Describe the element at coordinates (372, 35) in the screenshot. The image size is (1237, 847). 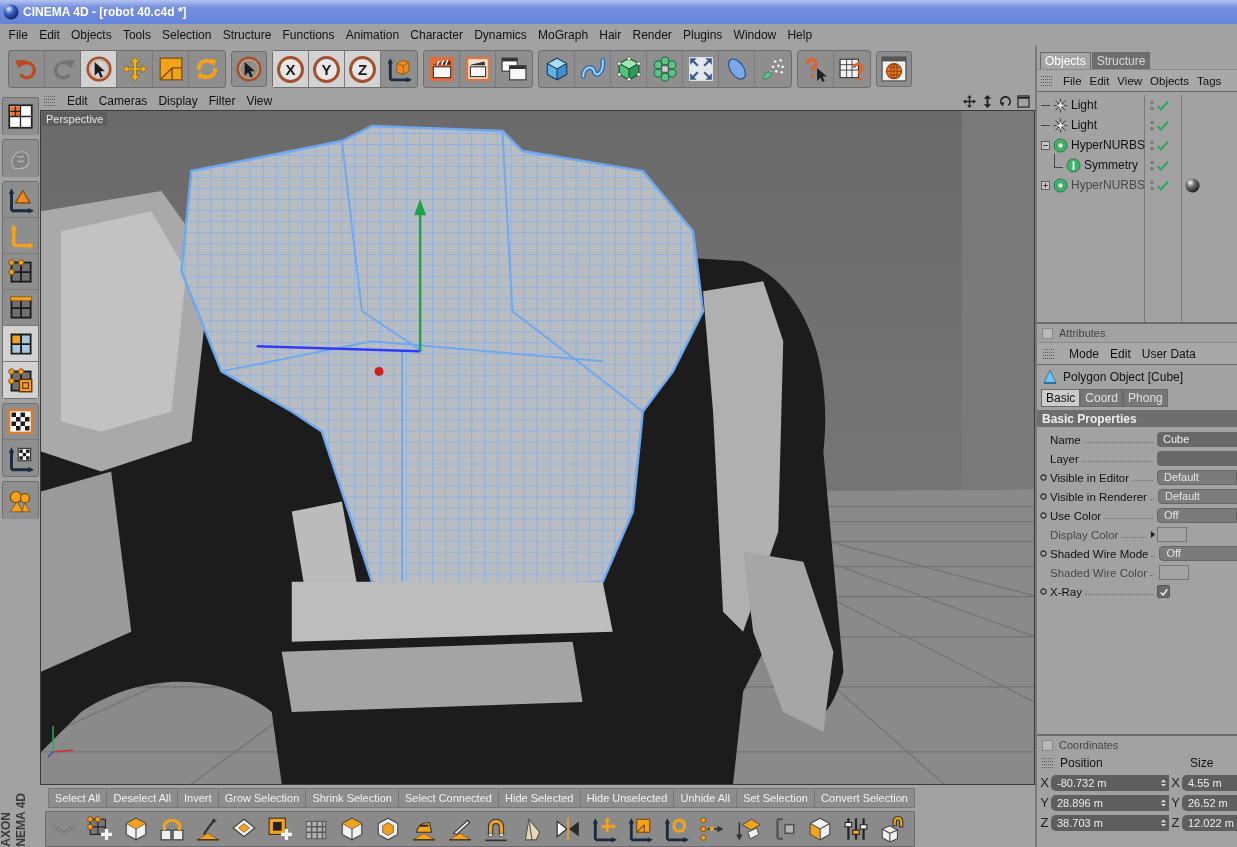
I see `menu-item: Animation` at that location.